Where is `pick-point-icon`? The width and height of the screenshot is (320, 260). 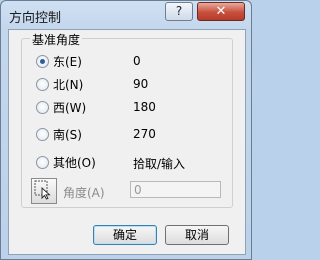
pick-point-icon is located at coordinates (42, 190).